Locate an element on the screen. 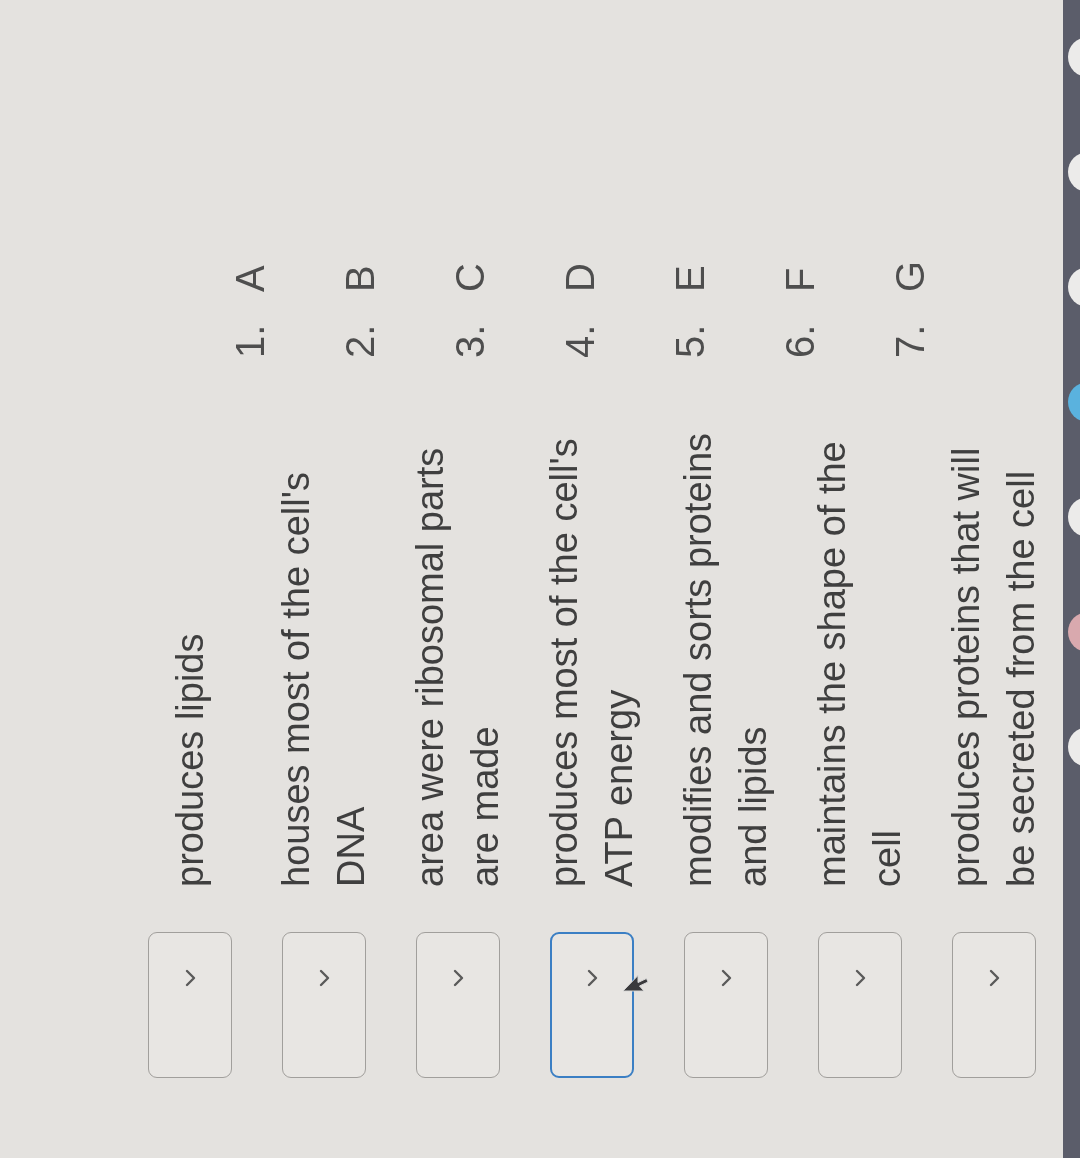 The width and height of the screenshot is (1080, 1158). description-text: maintains the shape of the cell is located at coordinates (859, 663).